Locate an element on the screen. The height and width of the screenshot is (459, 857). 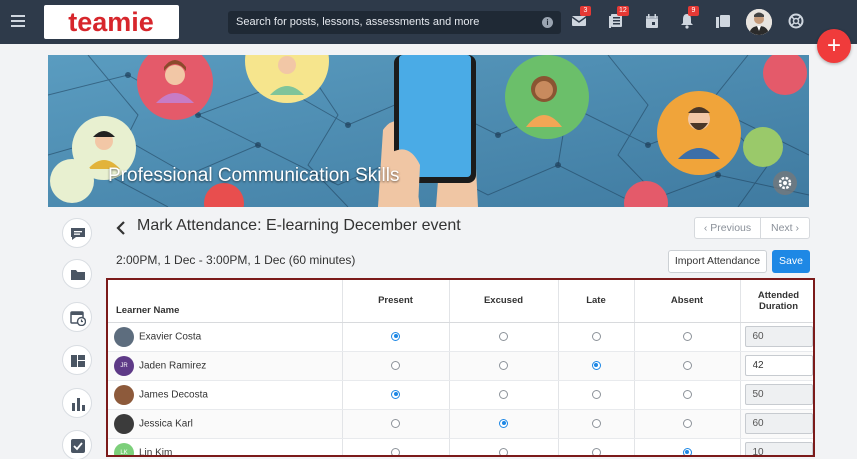
table-row: Jessica Karl is located at coordinates (460, 424).